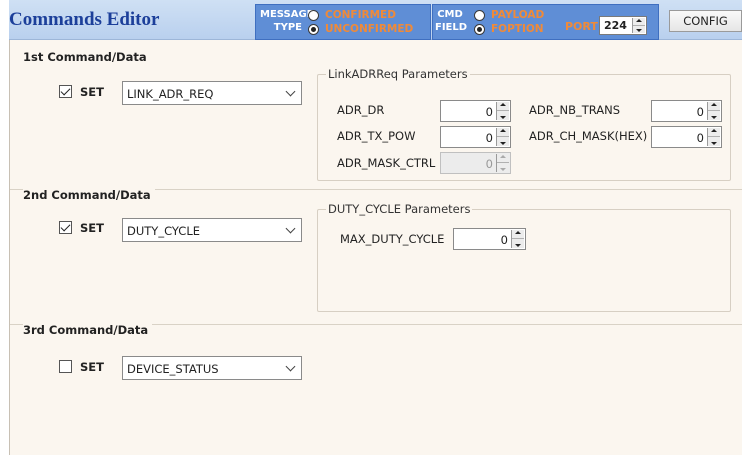  What do you see at coordinates (489, 138) in the screenshot?
I see `adr-tx-pow-value: 0` at bounding box center [489, 138].